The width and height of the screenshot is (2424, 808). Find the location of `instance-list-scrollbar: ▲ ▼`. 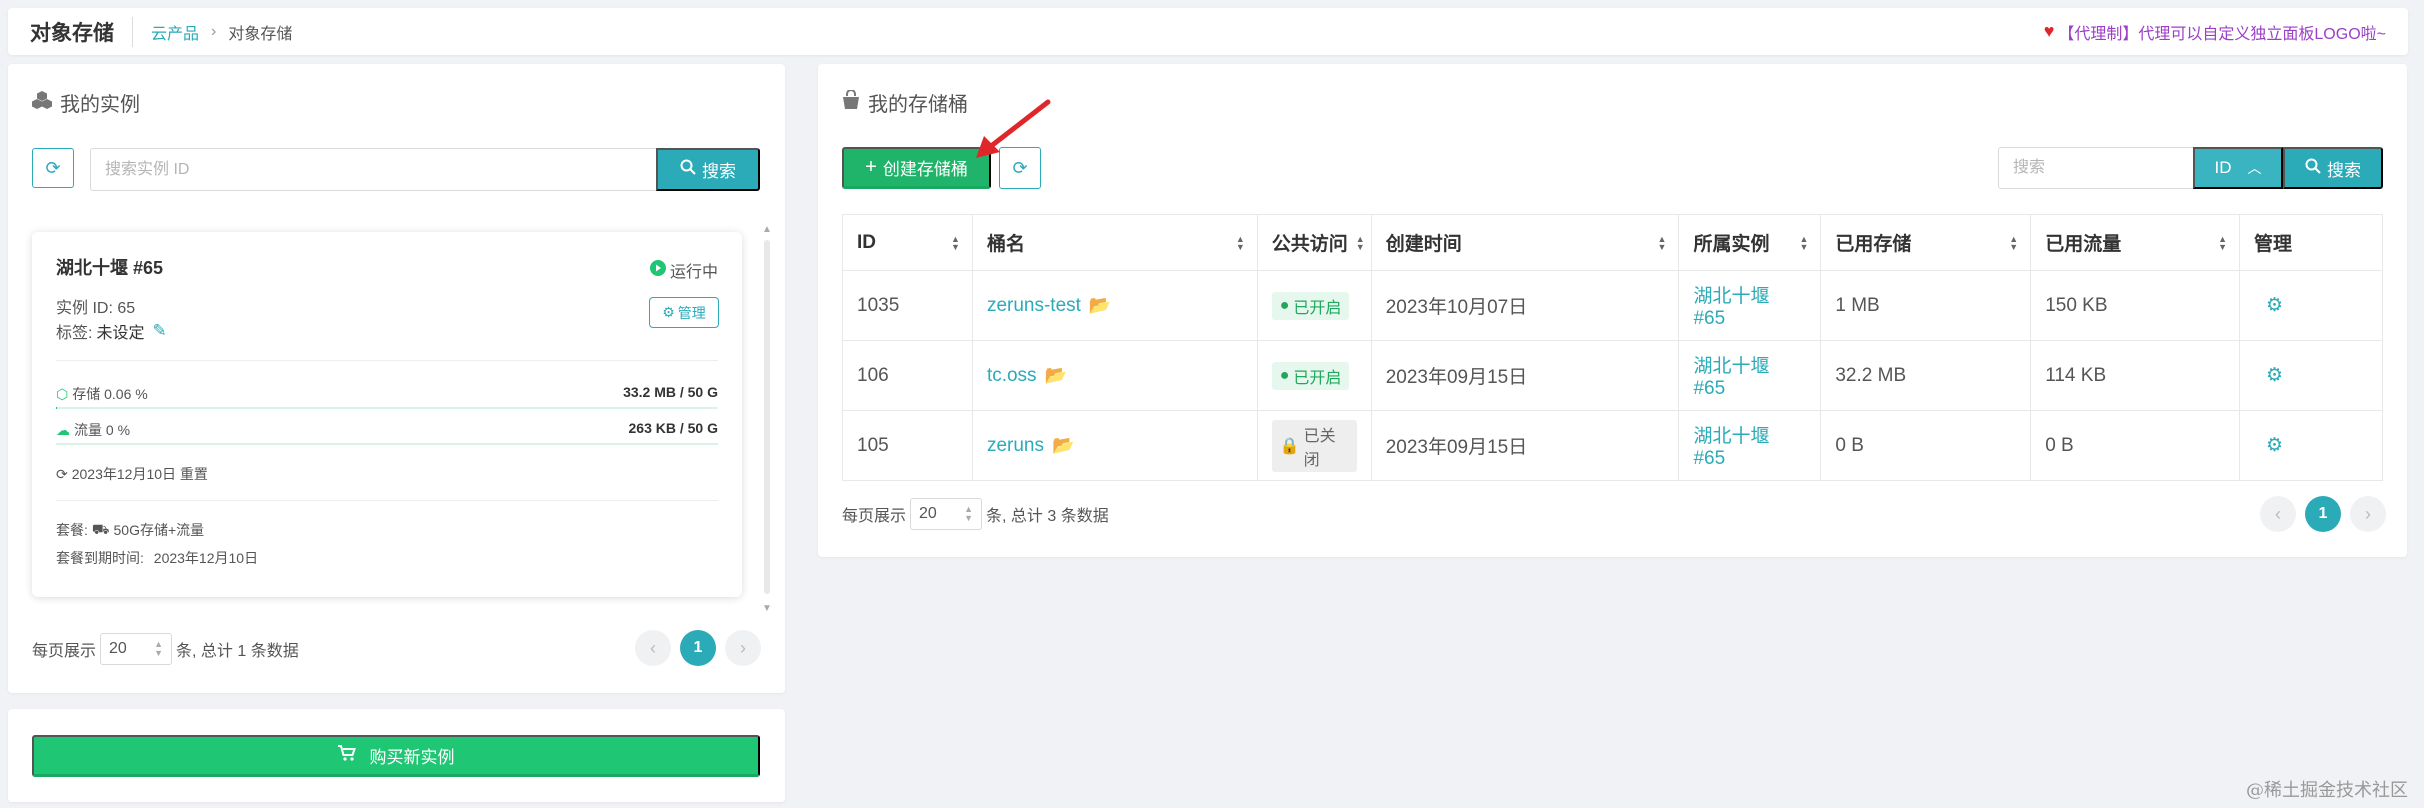

instance-list-scrollbar: ▲ ▼ is located at coordinates (767, 419).